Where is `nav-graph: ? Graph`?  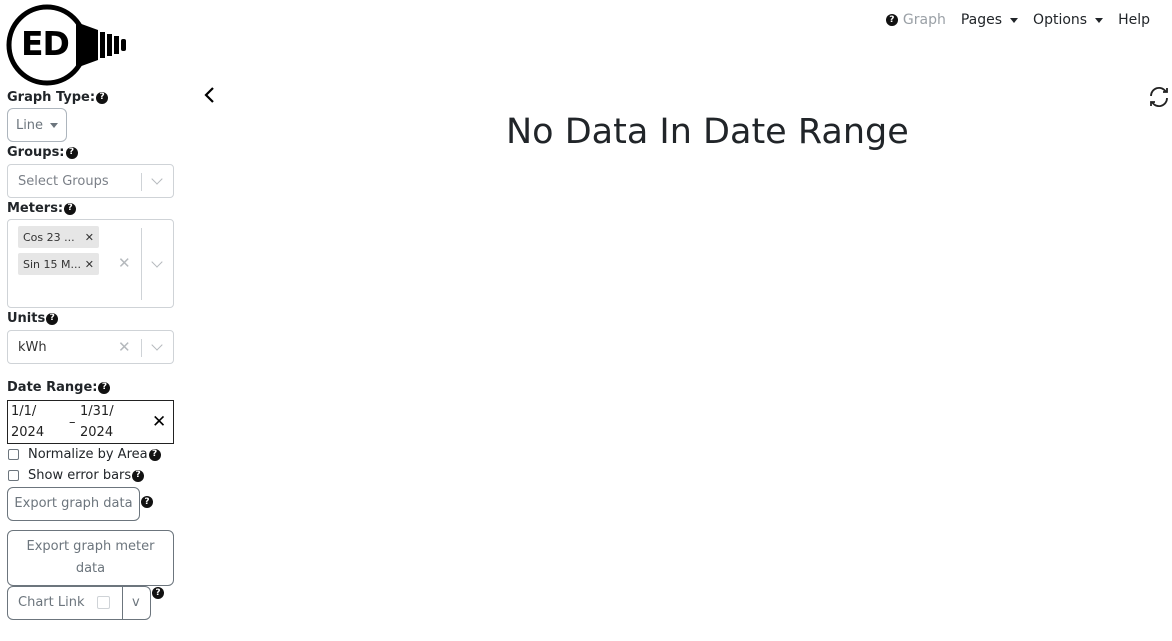
nav-graph: ? Graph is located at coordinates (915, 20).